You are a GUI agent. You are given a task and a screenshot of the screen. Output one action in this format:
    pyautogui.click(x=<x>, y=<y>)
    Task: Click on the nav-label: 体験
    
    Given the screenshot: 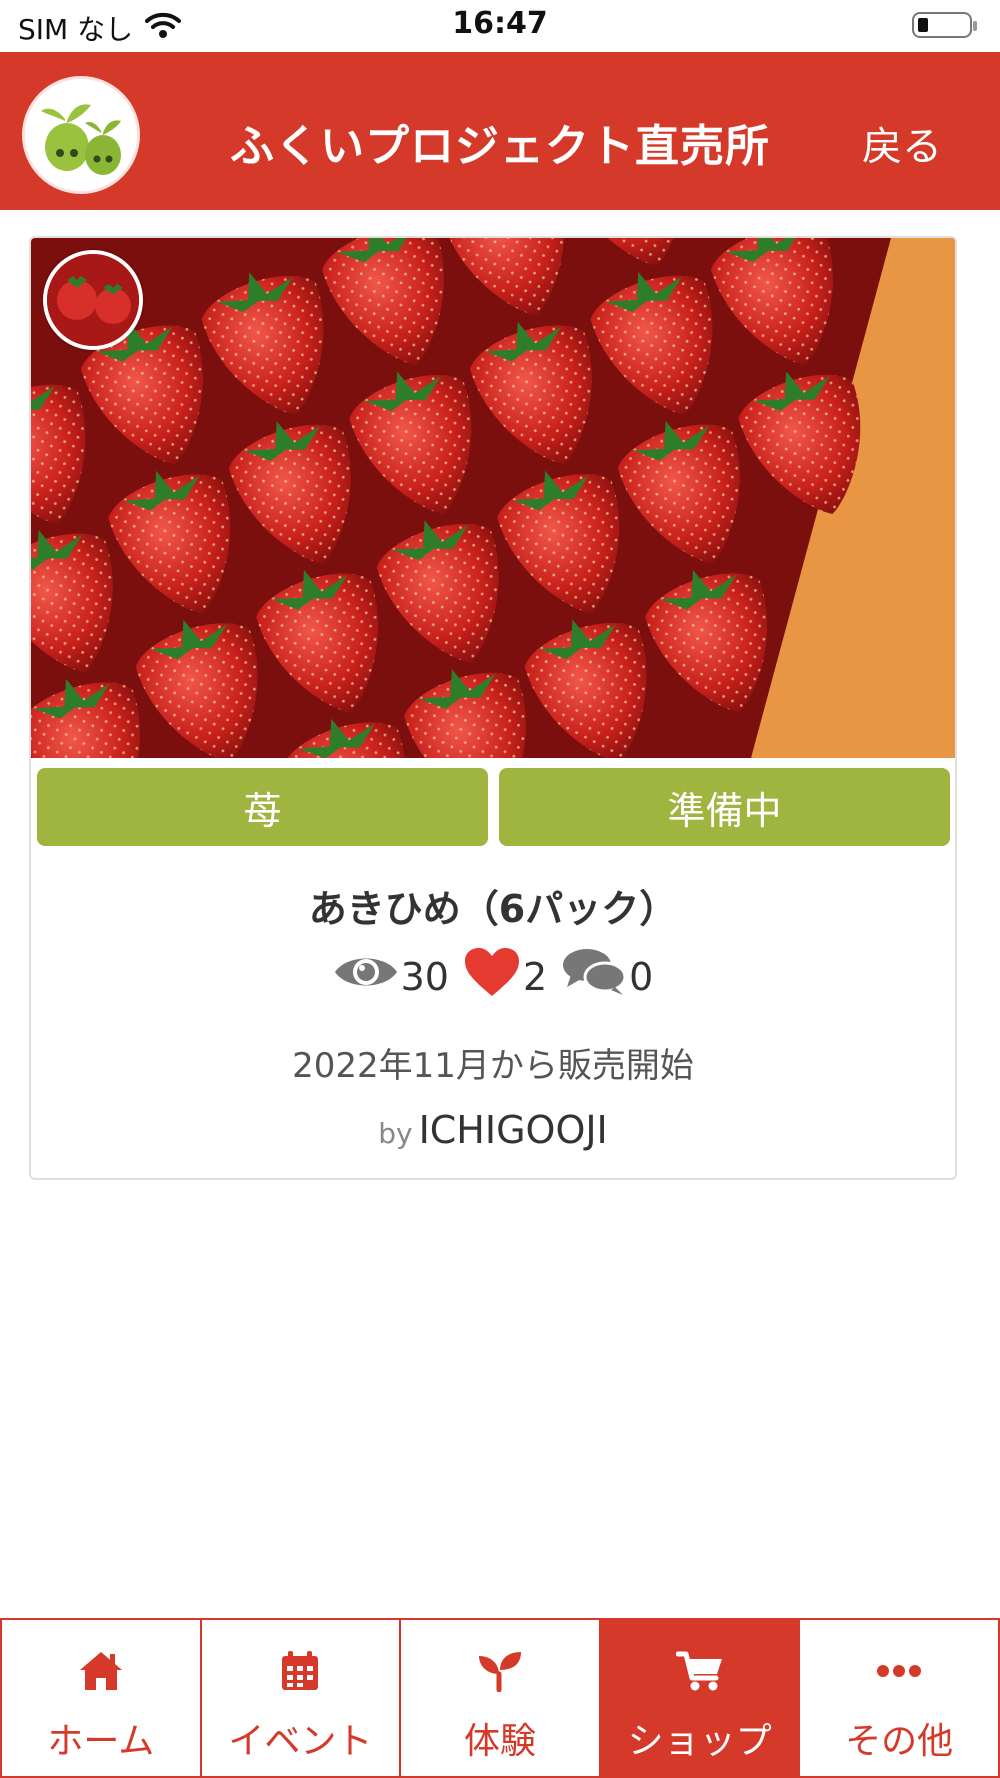 What is the action you would take?
    pyautogui.click(x=499, y=1741)
    